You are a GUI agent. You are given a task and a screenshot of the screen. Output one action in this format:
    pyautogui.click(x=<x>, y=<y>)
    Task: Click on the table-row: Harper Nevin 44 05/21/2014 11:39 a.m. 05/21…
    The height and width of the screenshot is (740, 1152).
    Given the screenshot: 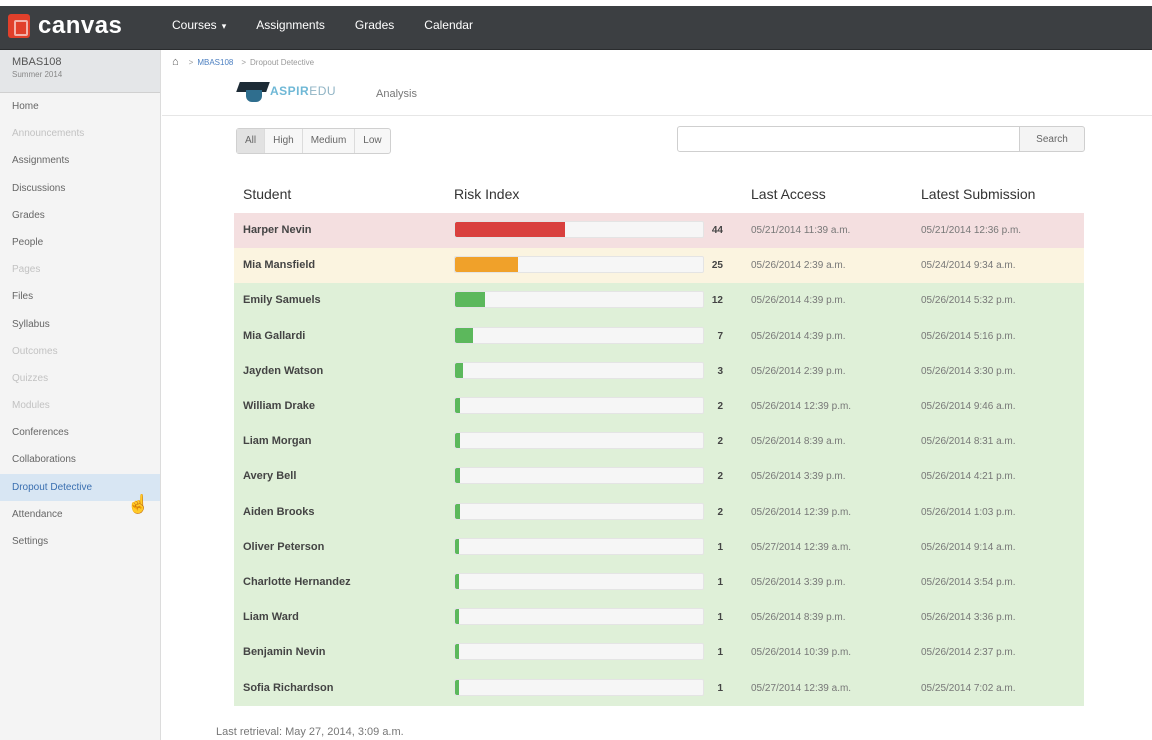 What is the action you would take?
    pyautogui.click(x=659, y=231)
    